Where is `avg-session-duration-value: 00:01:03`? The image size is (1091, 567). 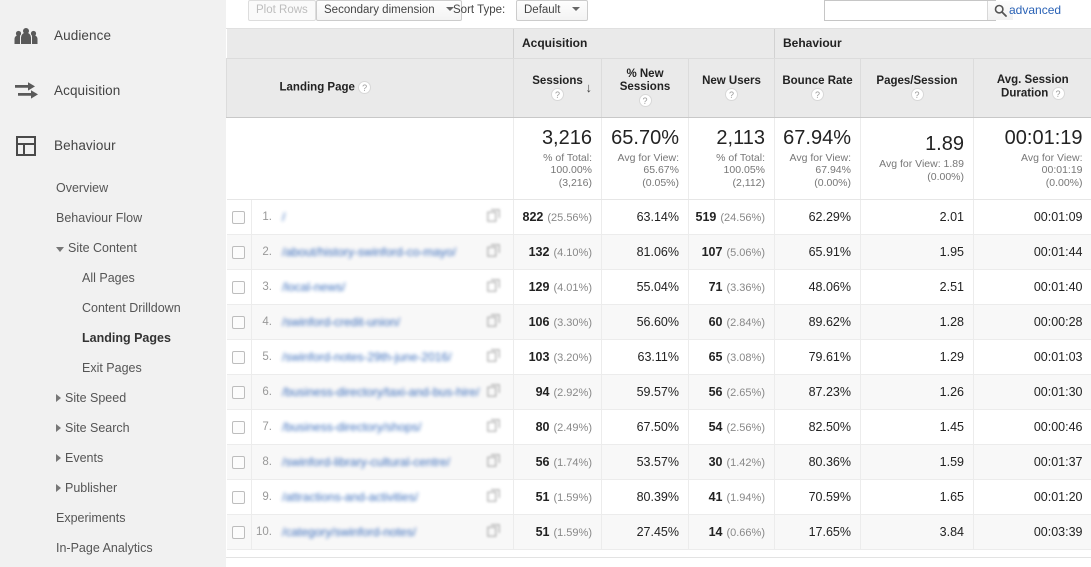
avg-session-duration-value: 00:01:03 is located at coordinates (1058, 356).